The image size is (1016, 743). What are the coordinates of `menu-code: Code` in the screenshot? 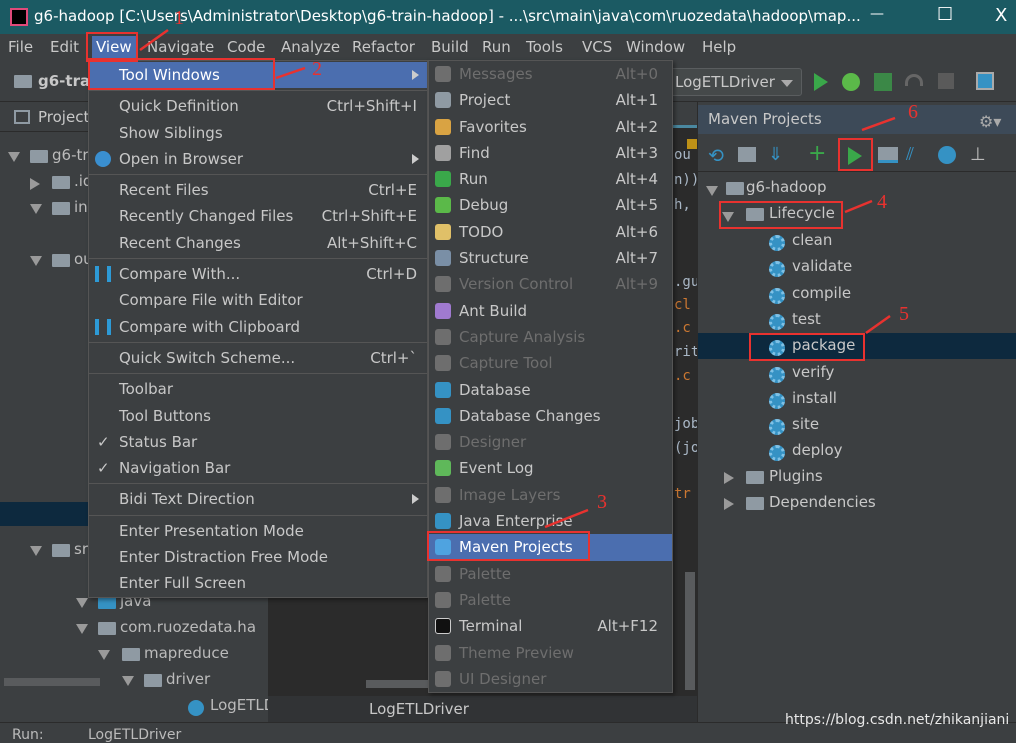 It's located at (246, 47).